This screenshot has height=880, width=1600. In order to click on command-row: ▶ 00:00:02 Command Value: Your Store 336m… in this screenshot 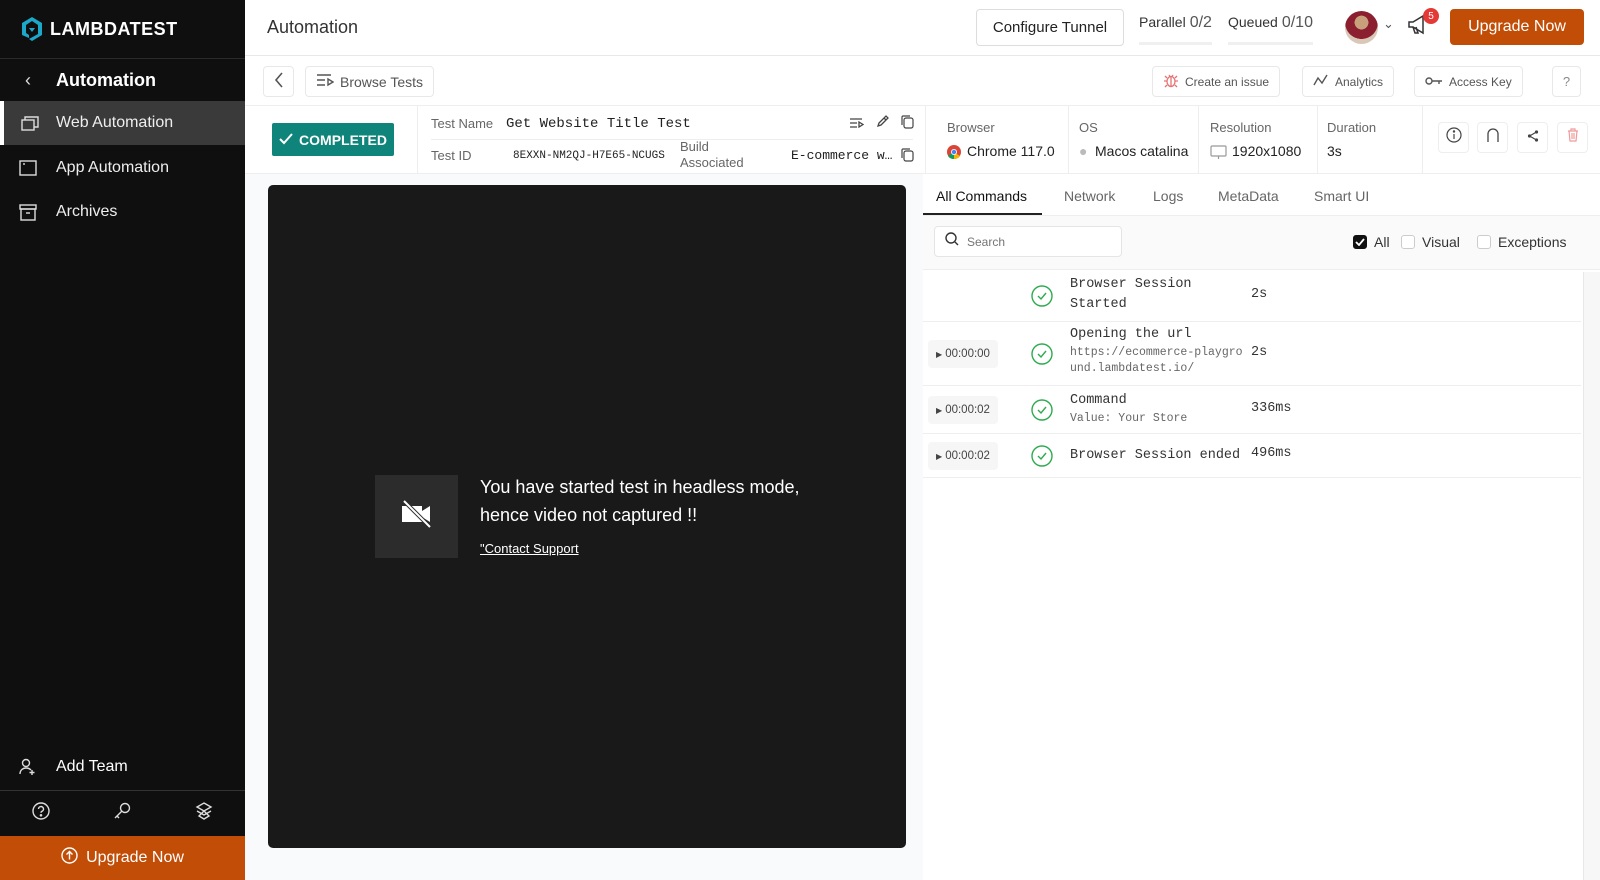, I will do `click(1252, 410)`.